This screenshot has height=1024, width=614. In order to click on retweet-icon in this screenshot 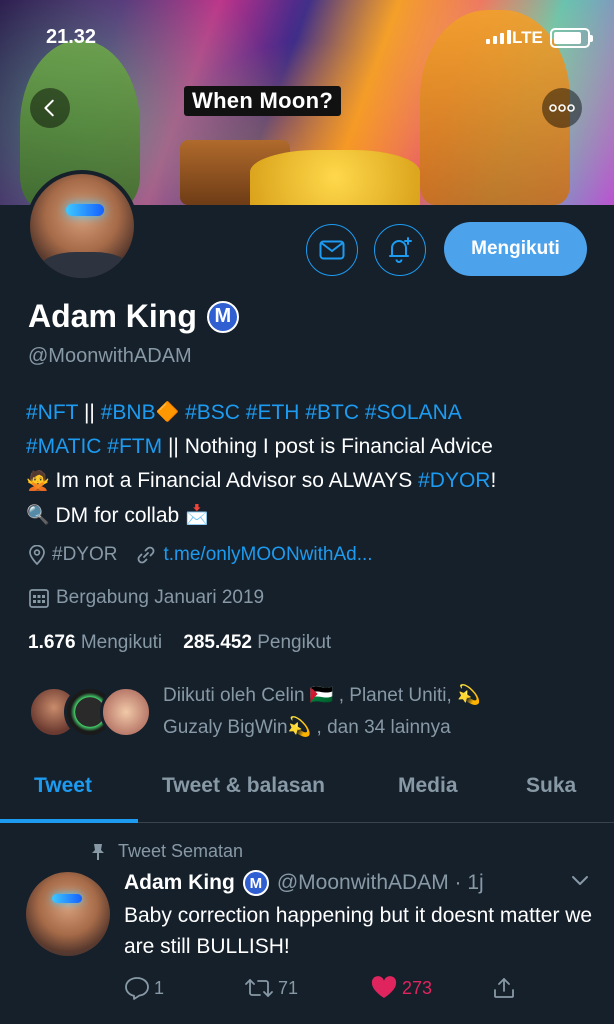, I will do `click(259, 988)`.